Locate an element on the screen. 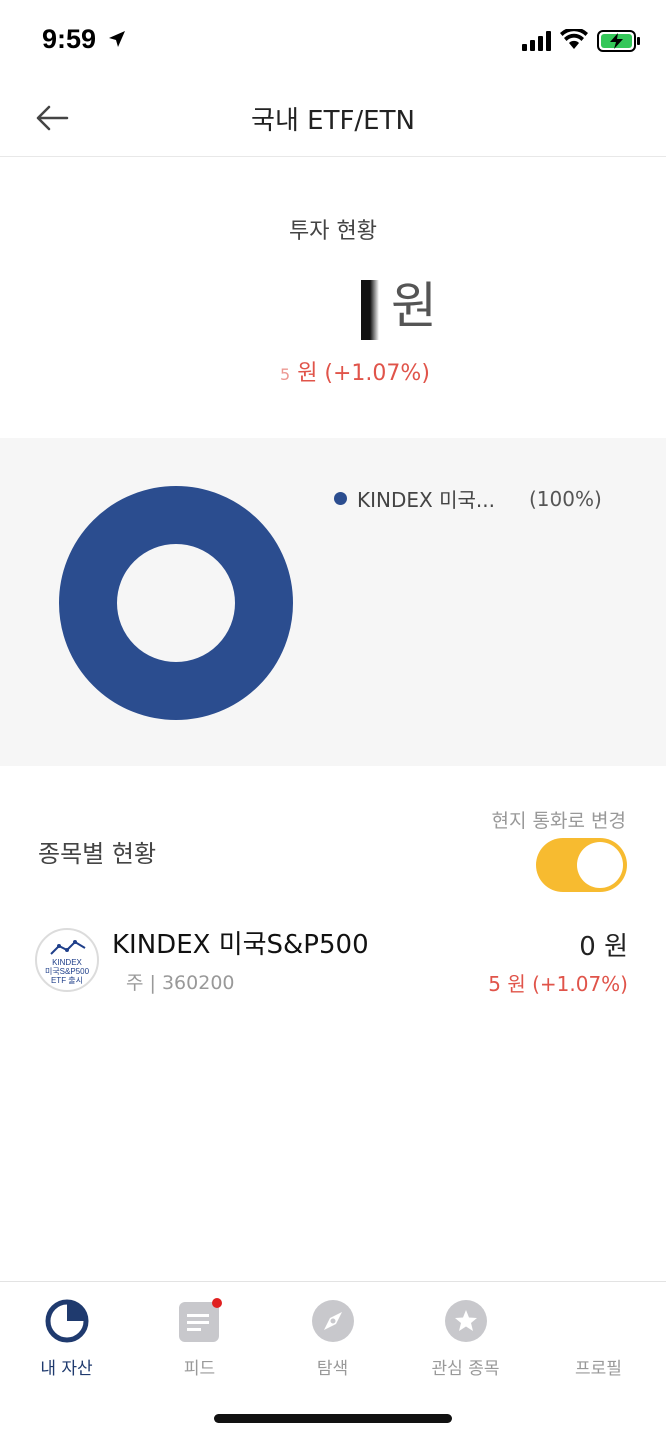 Image resolution: width=666 pixels, height=1440 pixels. holding-change: 5 원 (+1.07%) is located at coordinates (558, 984).